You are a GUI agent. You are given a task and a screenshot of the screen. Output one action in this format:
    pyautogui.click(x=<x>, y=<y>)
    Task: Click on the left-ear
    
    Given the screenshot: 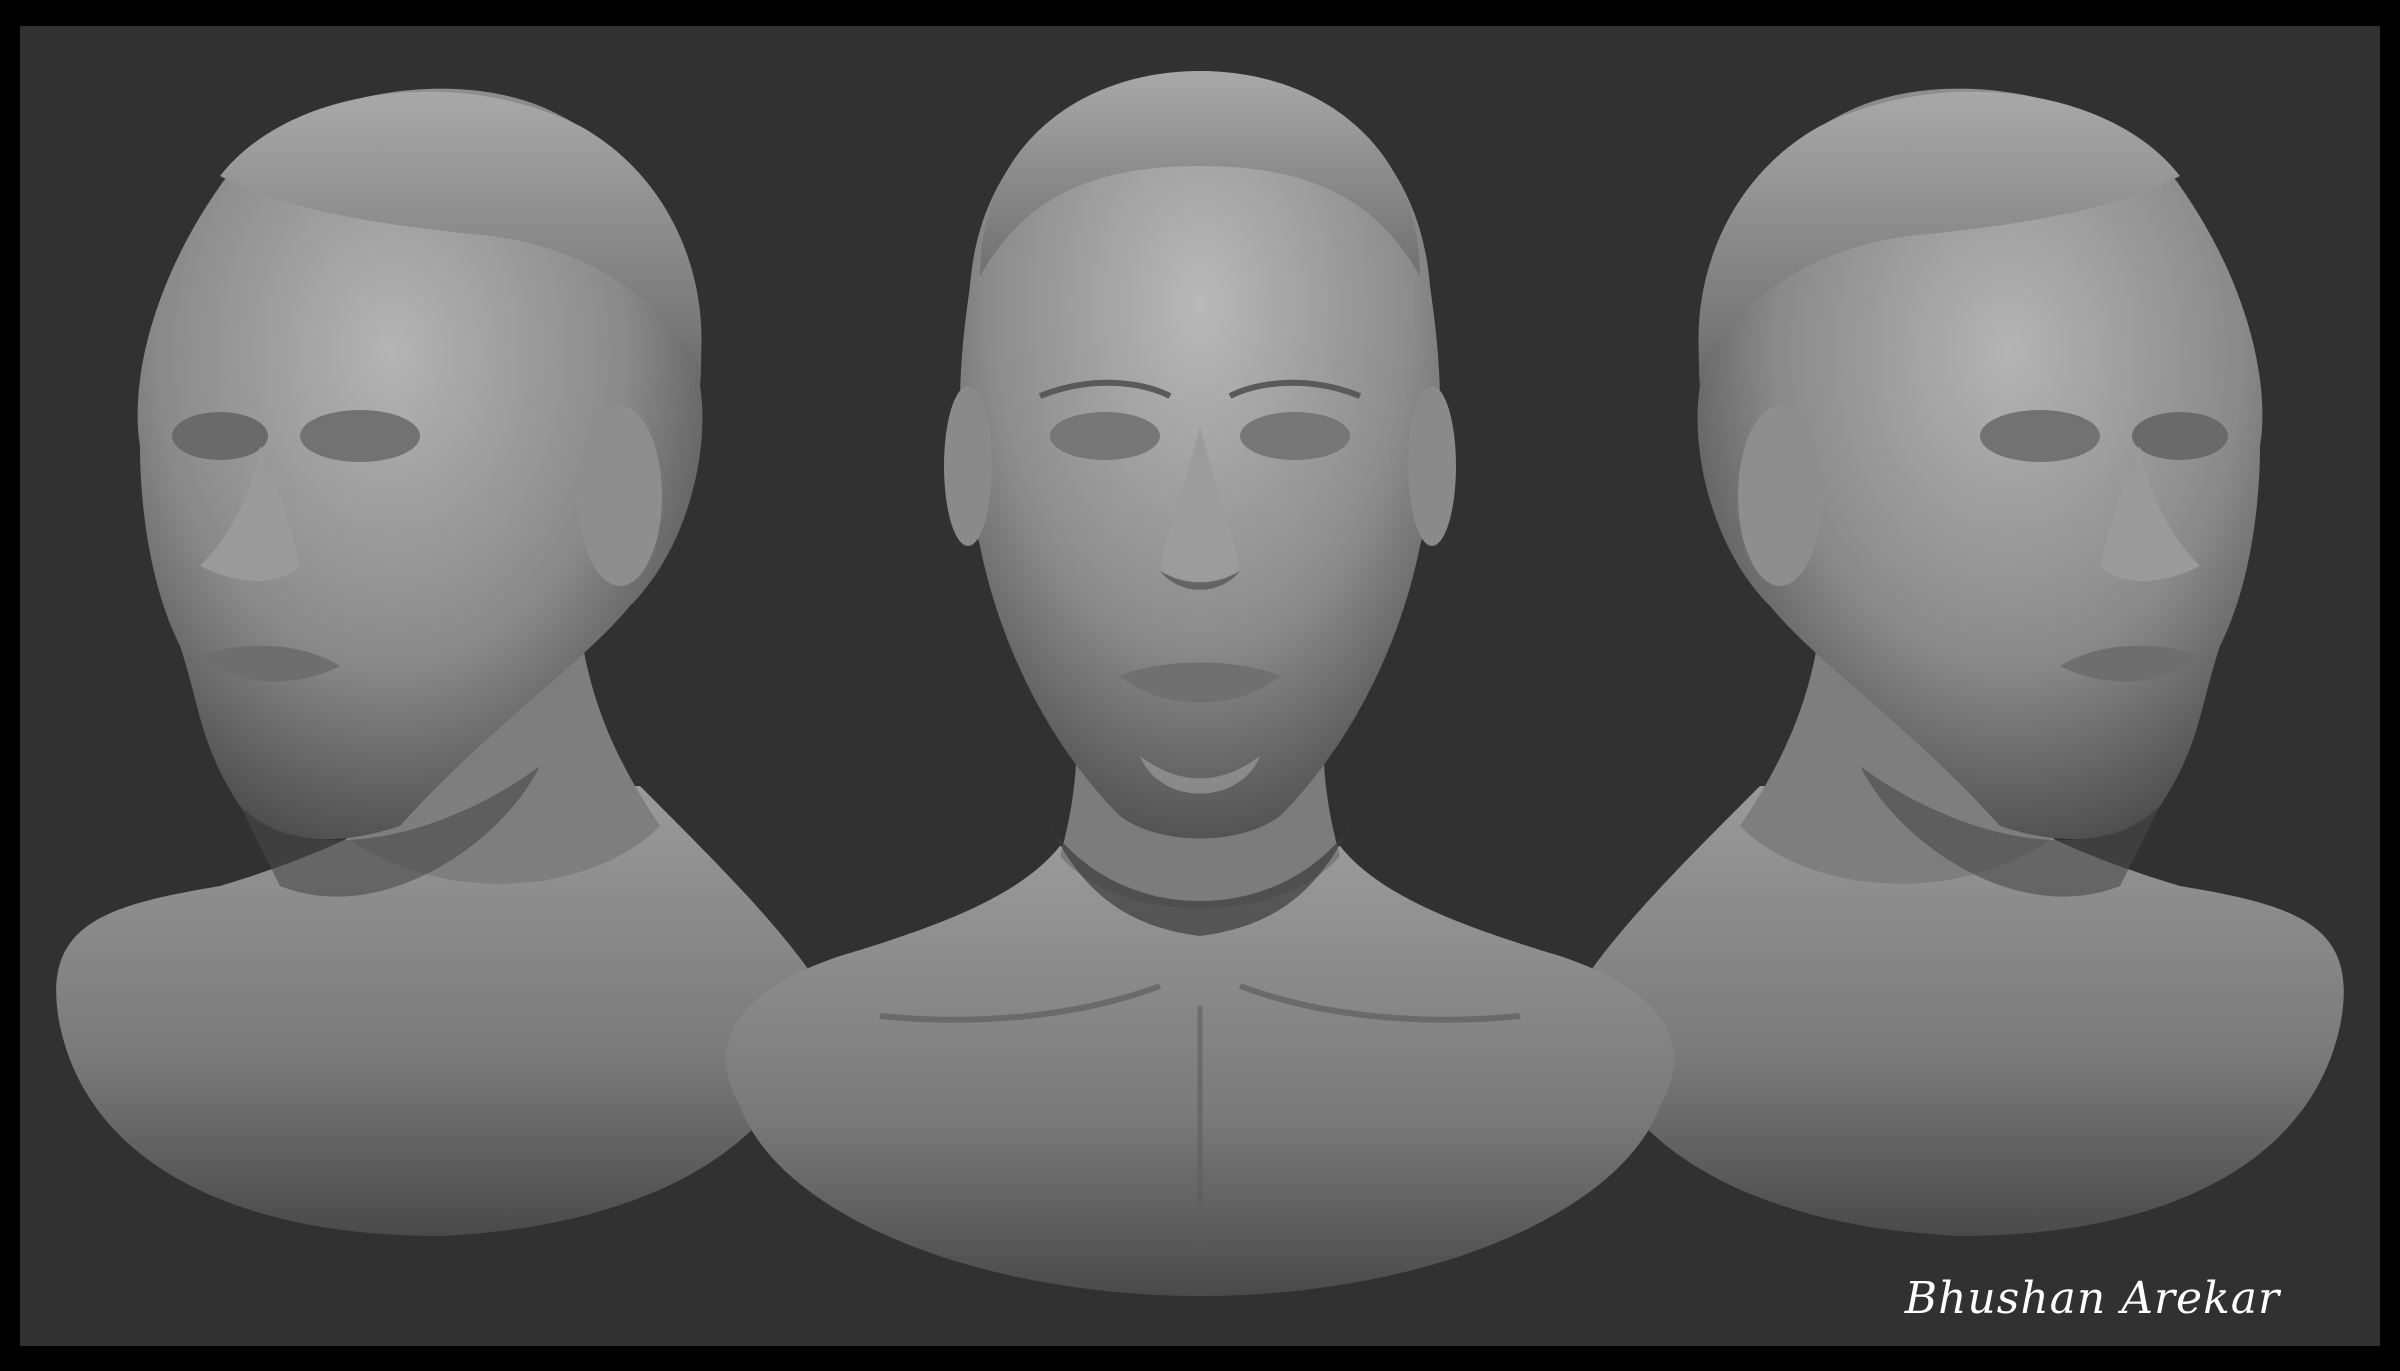 What is the action you would take?
    pyautogui.click(x=620, y=496)
    